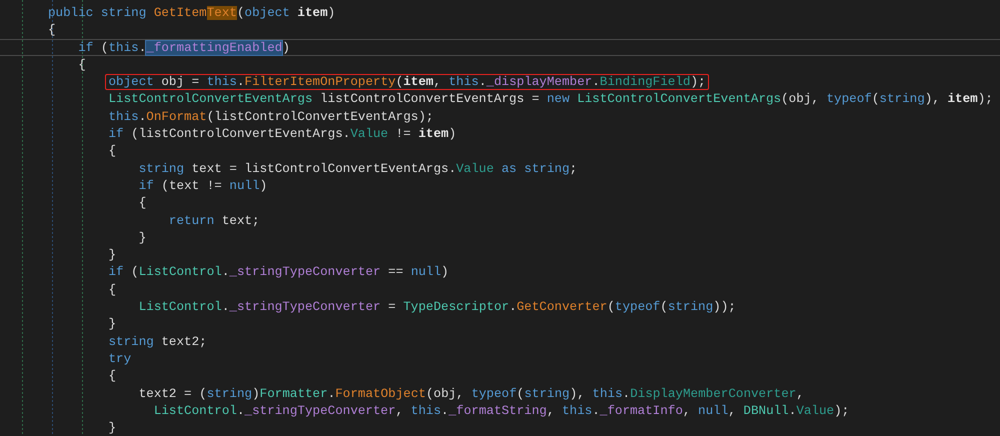 Image resolution: width=1000 pixels, height=436 pixels. Describe the element at coordinates (471, 394) in the screenshot. I see `code-line: text2 = (string)Formatter.FormatObject(obj, typeof(string), this.DisplayMemberConverter,` at that location.